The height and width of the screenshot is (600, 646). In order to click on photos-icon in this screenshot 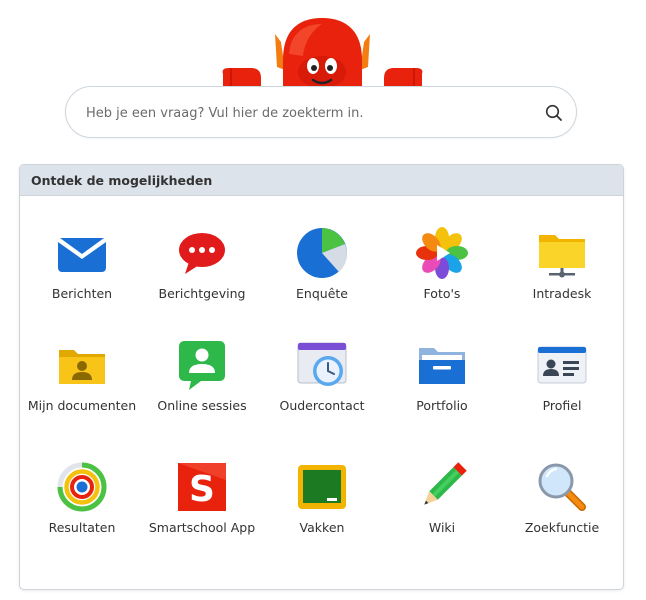, I will do `click(442, 253)`.